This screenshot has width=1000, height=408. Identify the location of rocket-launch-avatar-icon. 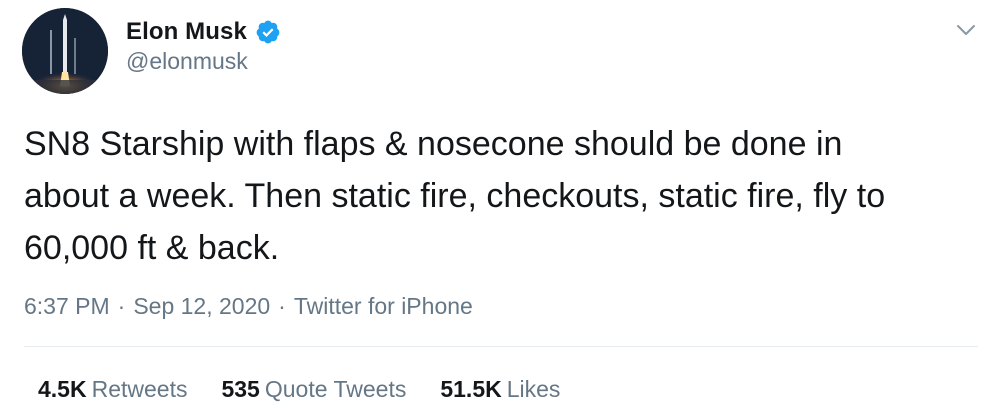
(65, 51).